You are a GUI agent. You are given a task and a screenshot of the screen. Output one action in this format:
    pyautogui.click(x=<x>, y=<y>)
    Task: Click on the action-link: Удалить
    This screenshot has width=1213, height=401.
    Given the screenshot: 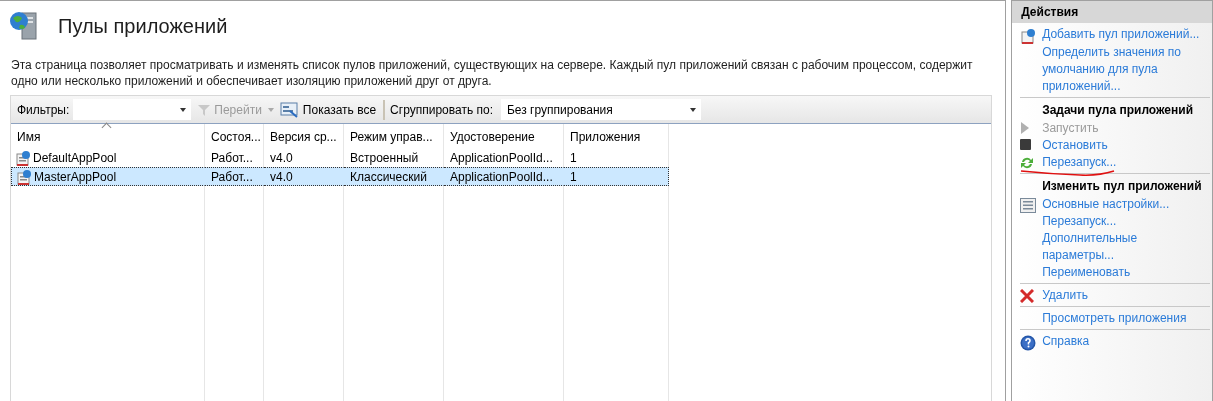 What is the action you would take?
    pyautogui.click(x=1065, y=295)
    